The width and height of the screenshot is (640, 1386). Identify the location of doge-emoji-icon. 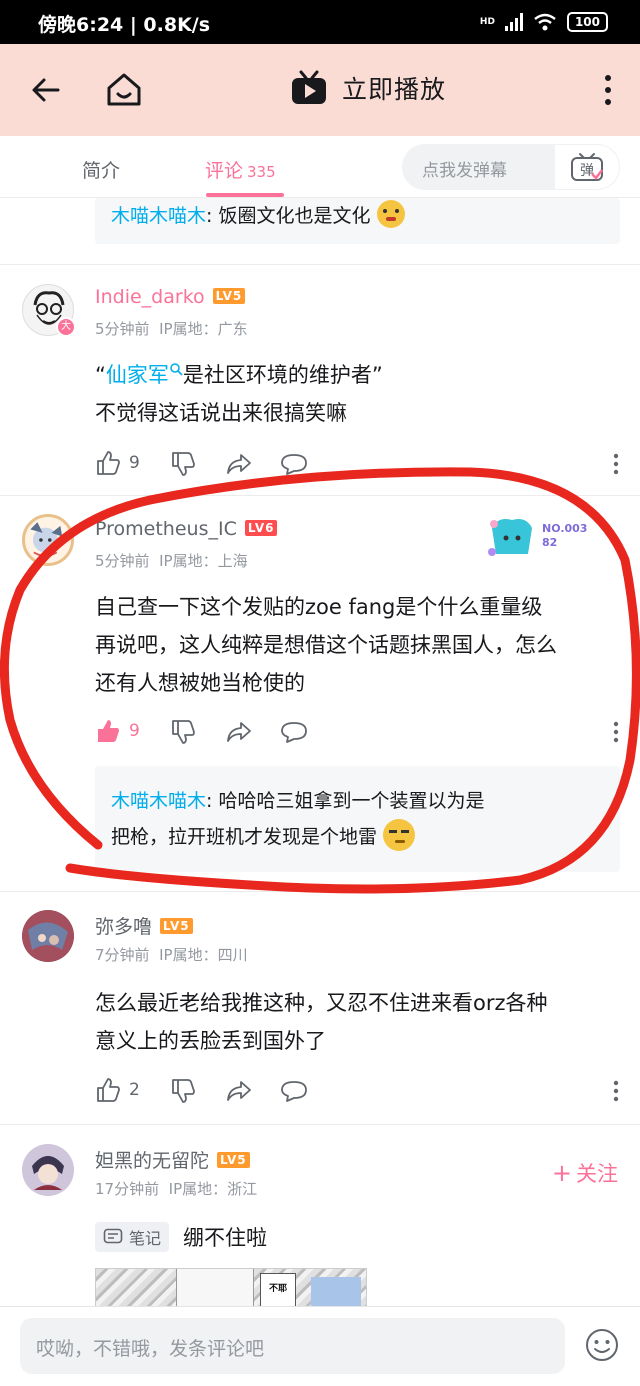
(390, 214).